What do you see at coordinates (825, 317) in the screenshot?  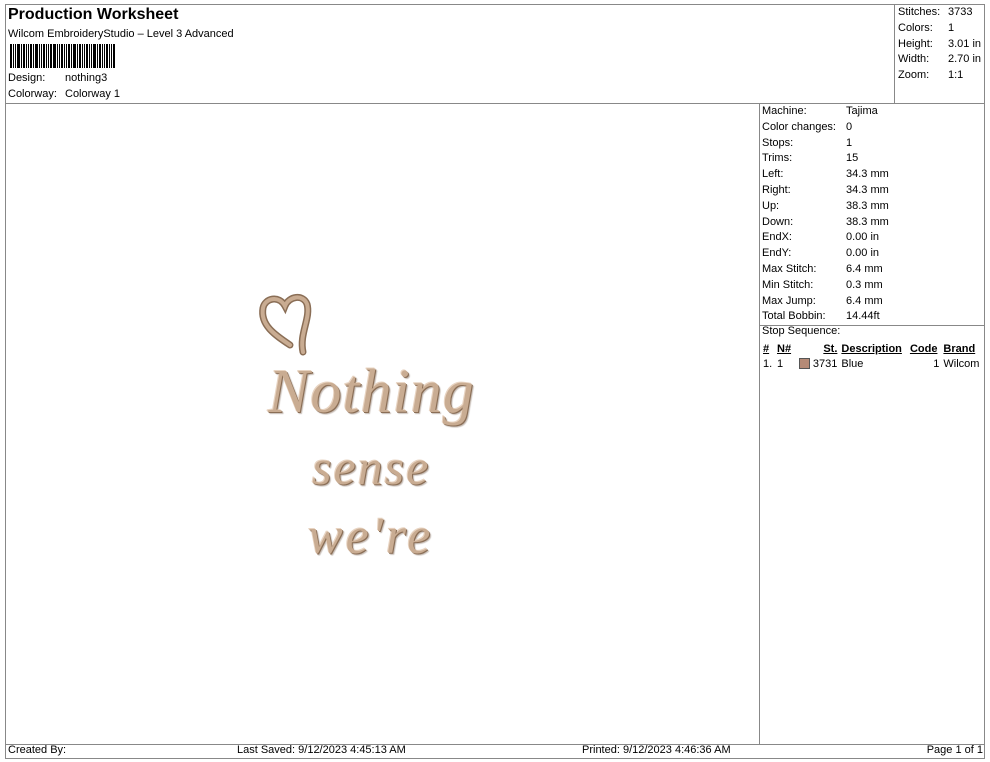 I see `machine-row: Total Bobbin: 14.44ft` at bounding box center [825, 317].